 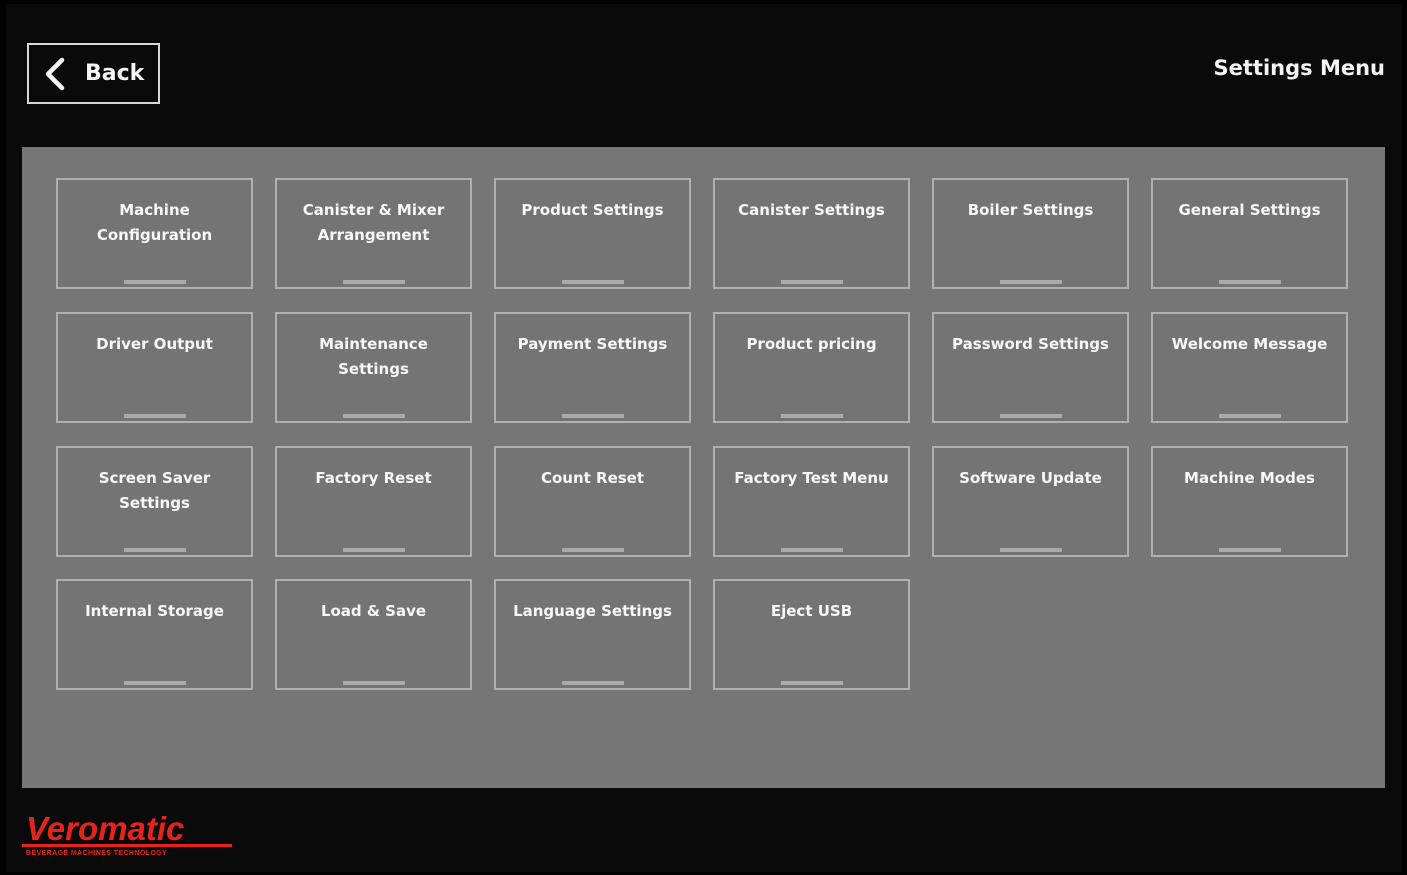 I want to click on menu-tile-payment-settings: Payment Settings, so click(x=592, y=367).